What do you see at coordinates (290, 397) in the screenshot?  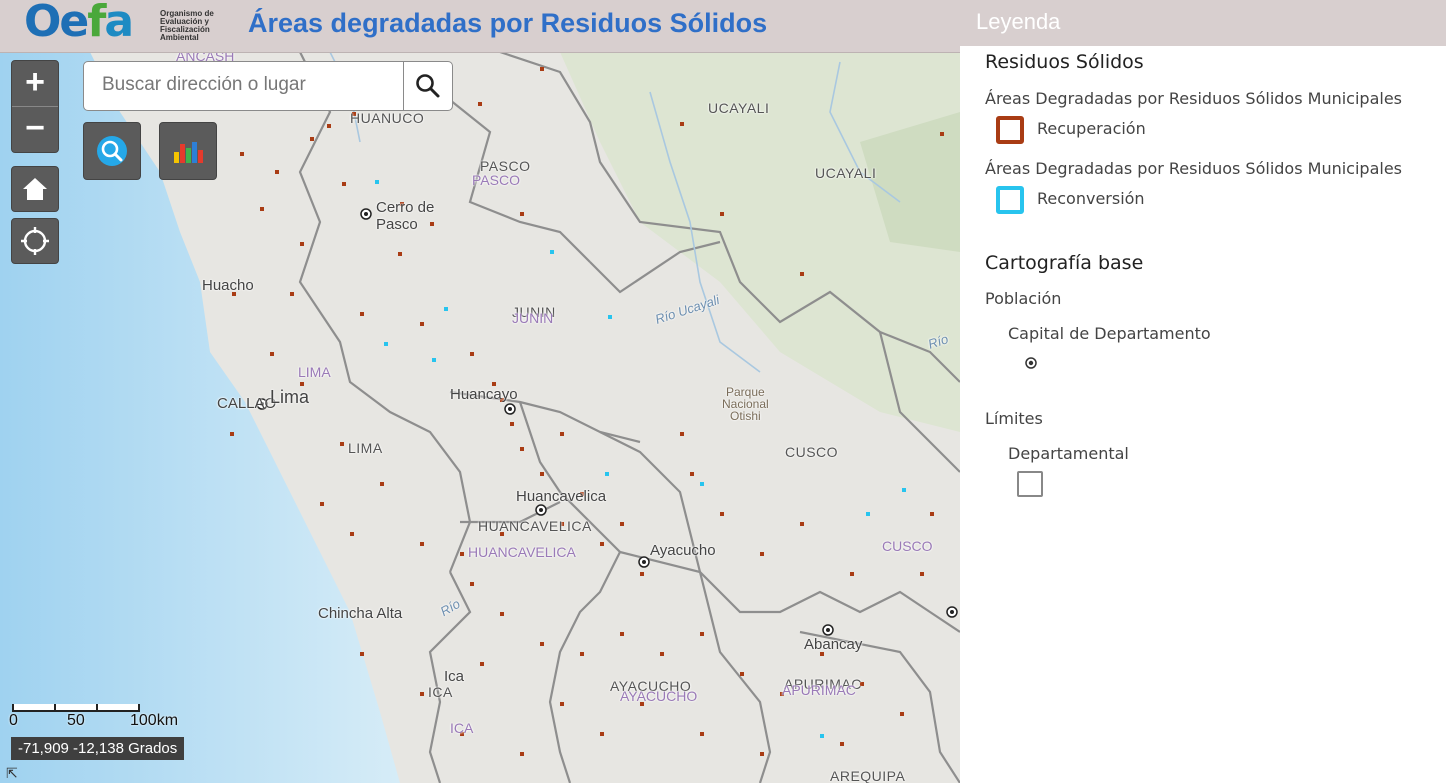 I see `map-label-lima-city: Lima` at bounding box center [290, 397].